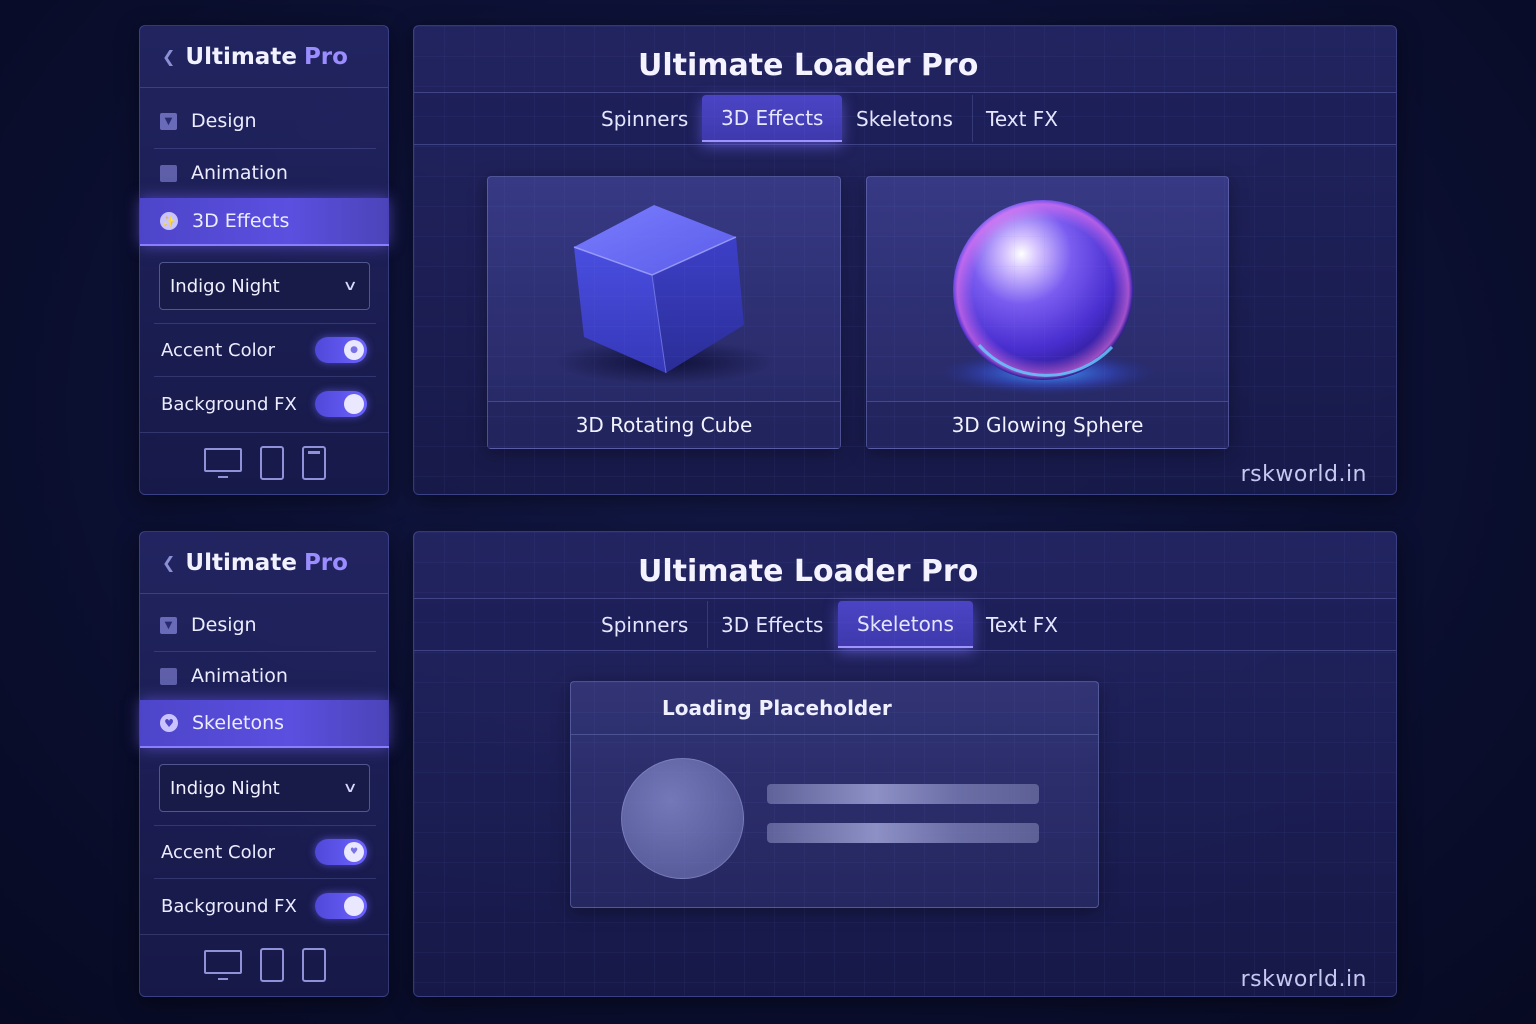  What do you see at coordinates (341, 852) in the screenshot?
I see `accent-color-toggle: ♥` at bounding box center [341, 852].